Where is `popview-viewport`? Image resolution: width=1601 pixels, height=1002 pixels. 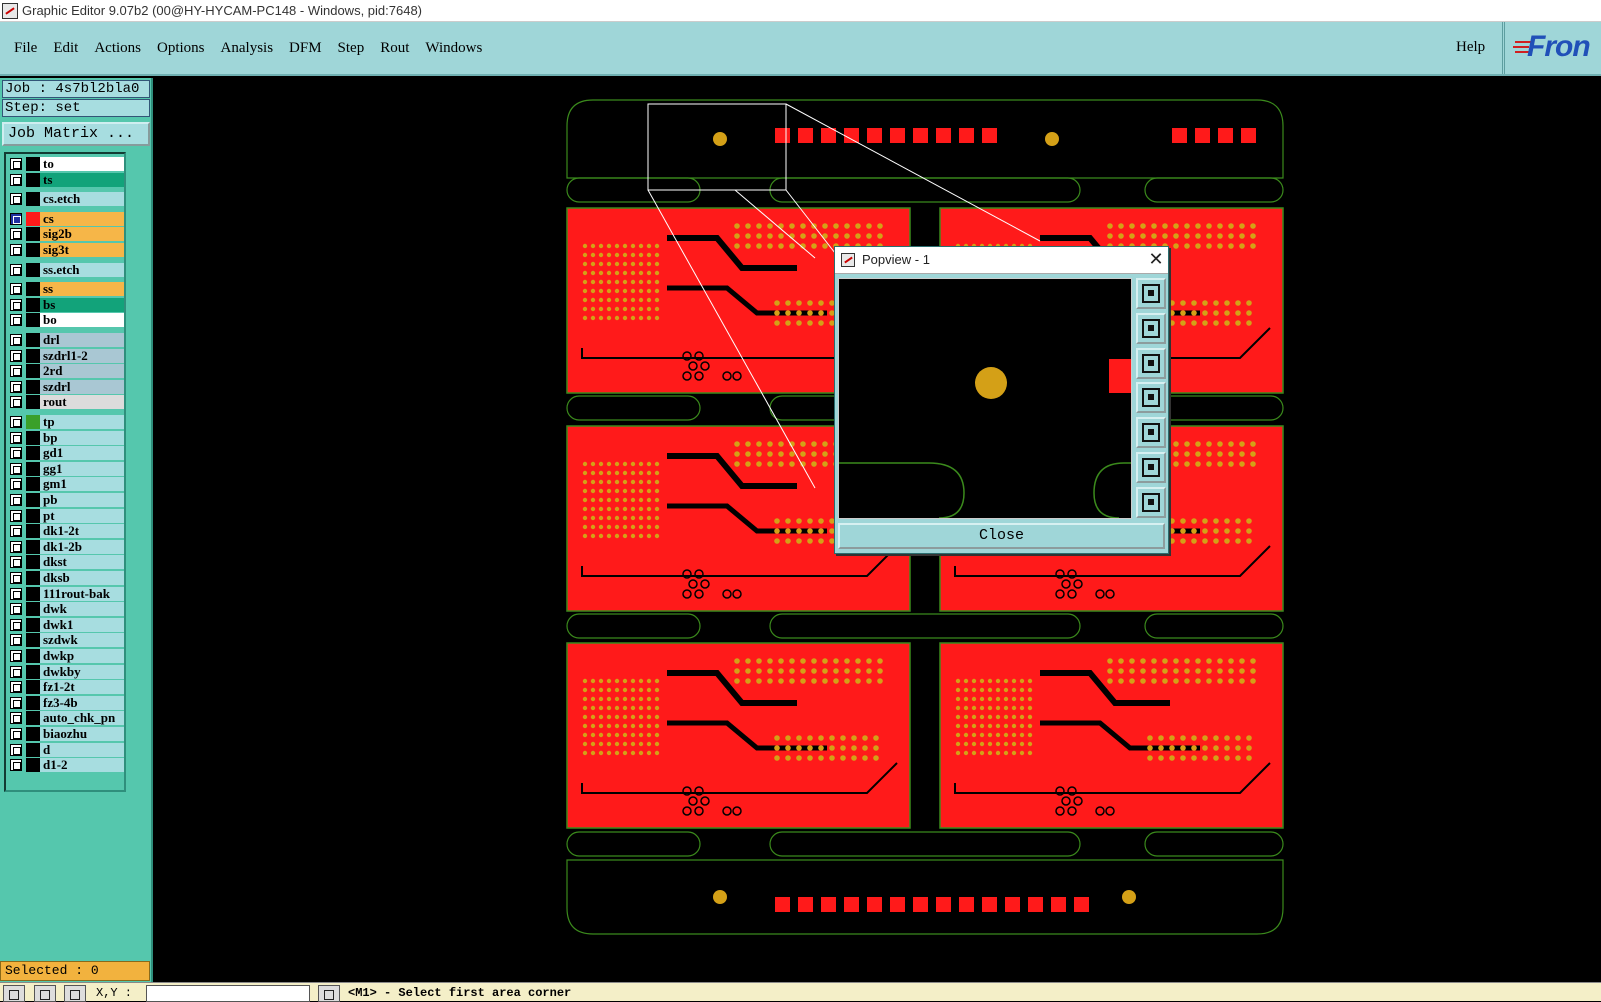 popview-viewport is located at coordinates (985, 398).